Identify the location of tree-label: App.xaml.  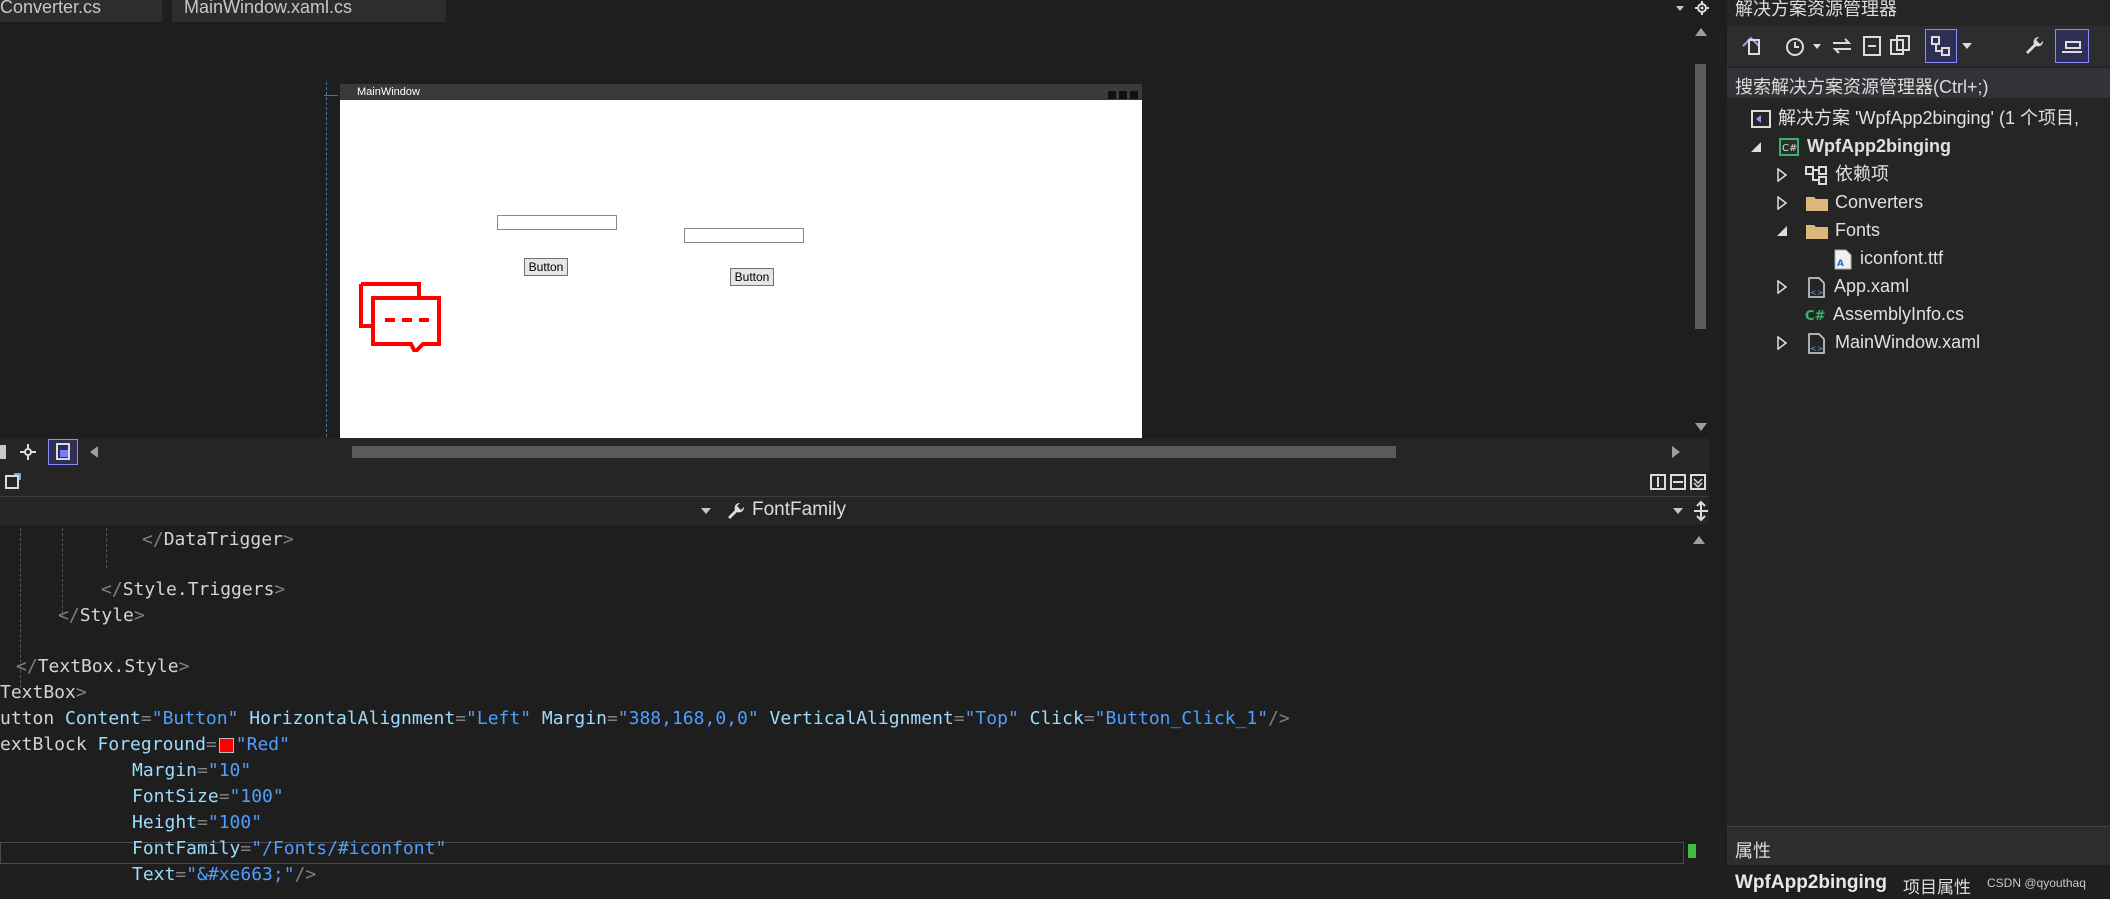
(1872, 286).